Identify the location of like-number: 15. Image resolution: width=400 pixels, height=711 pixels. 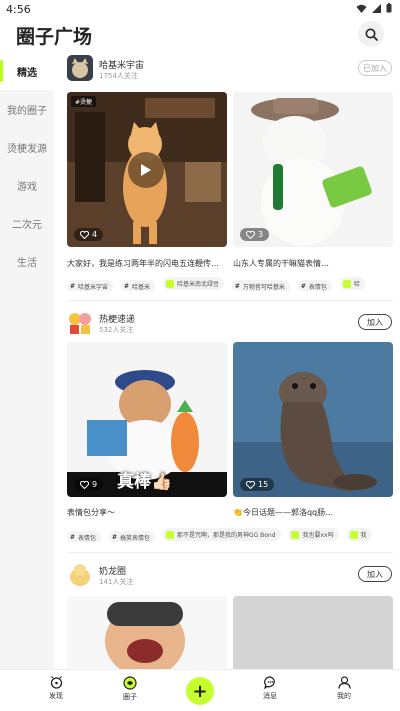
(263, 484).